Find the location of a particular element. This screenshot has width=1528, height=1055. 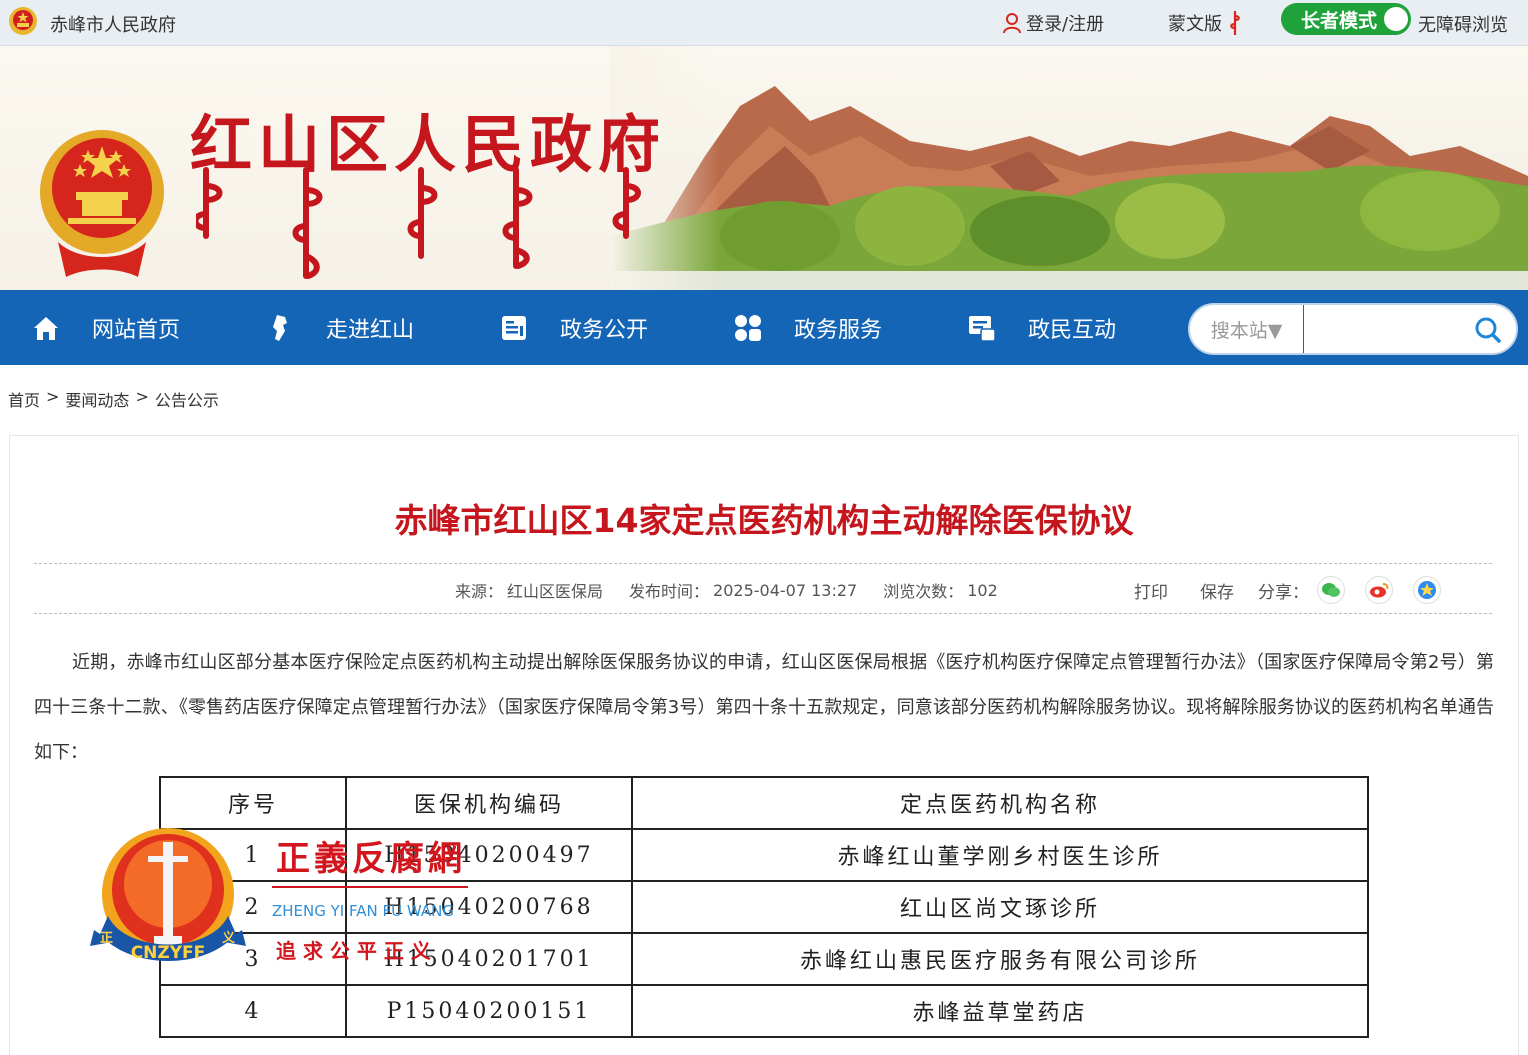

source-value: 红山区医保局 is located at coordinates (555, 591).